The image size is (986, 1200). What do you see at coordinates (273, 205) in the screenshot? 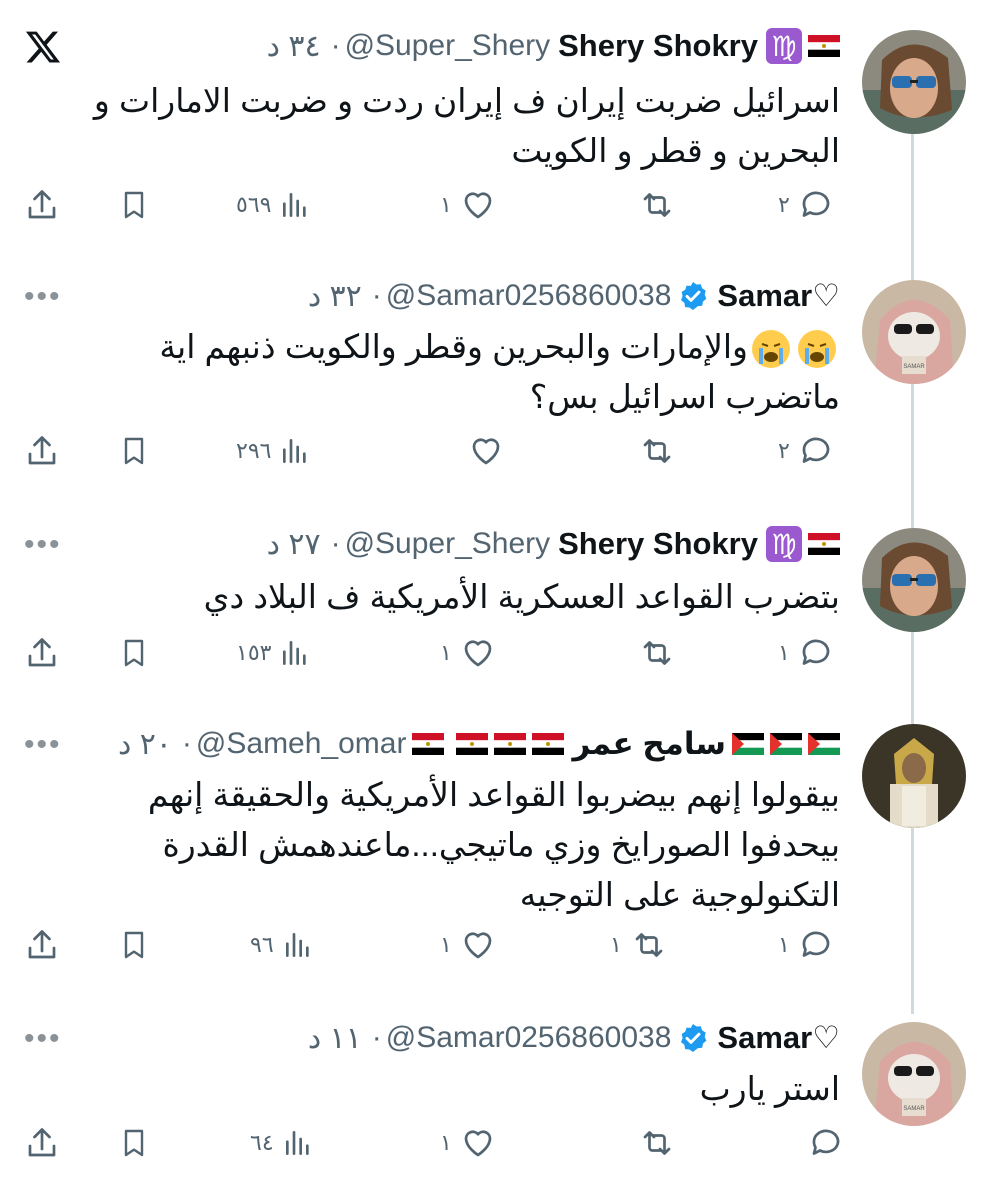
I see `views-button: ٥٦٩` at bounding box center [273, 205].